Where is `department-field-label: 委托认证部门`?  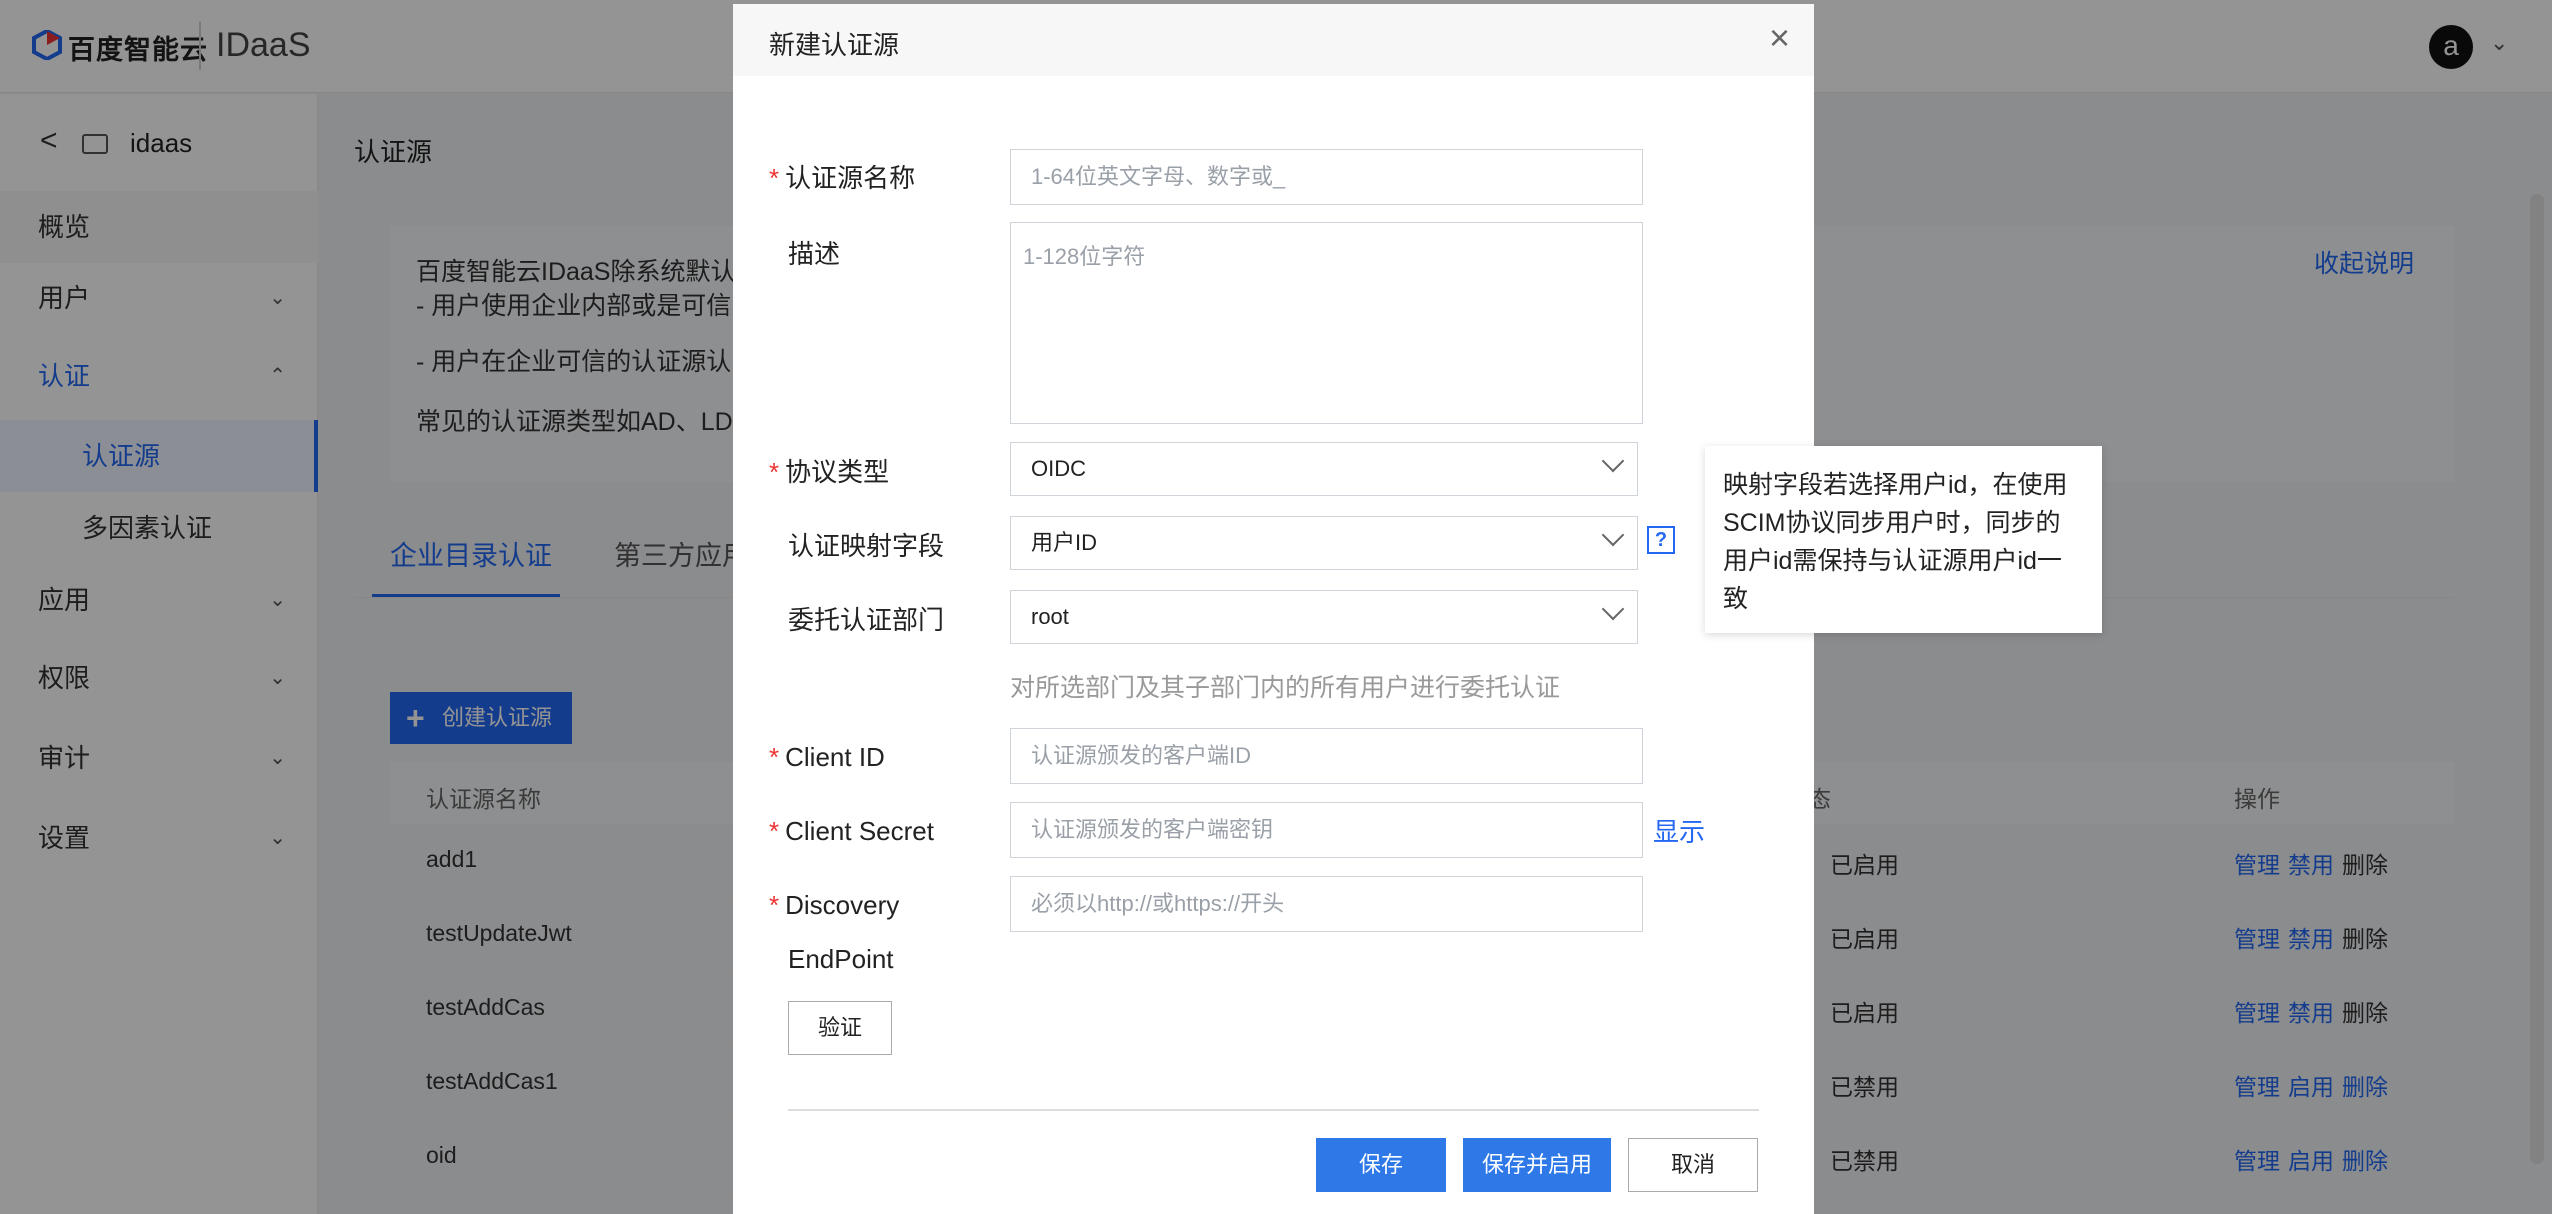
department-field-label: 委托认证部门 is located at coordinates (866, 620).